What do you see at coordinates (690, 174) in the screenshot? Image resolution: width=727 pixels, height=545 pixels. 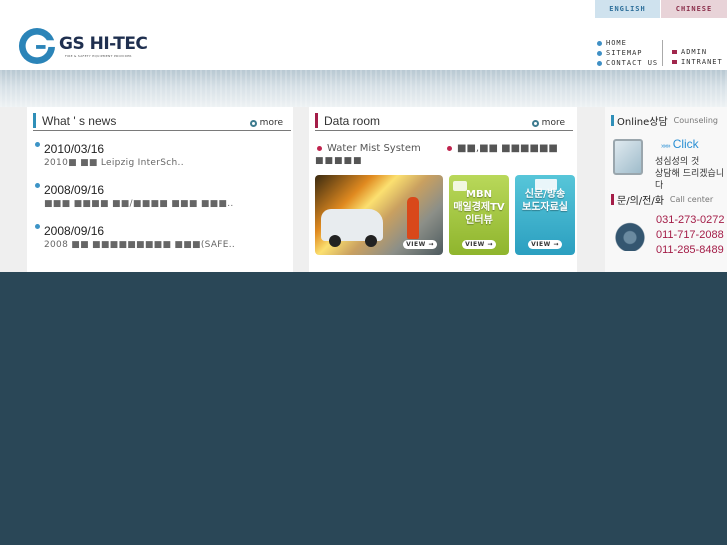 I see `counsel-message: 성심성의 것 상담해 드리겠습니다` at bounding box center [690, 174].